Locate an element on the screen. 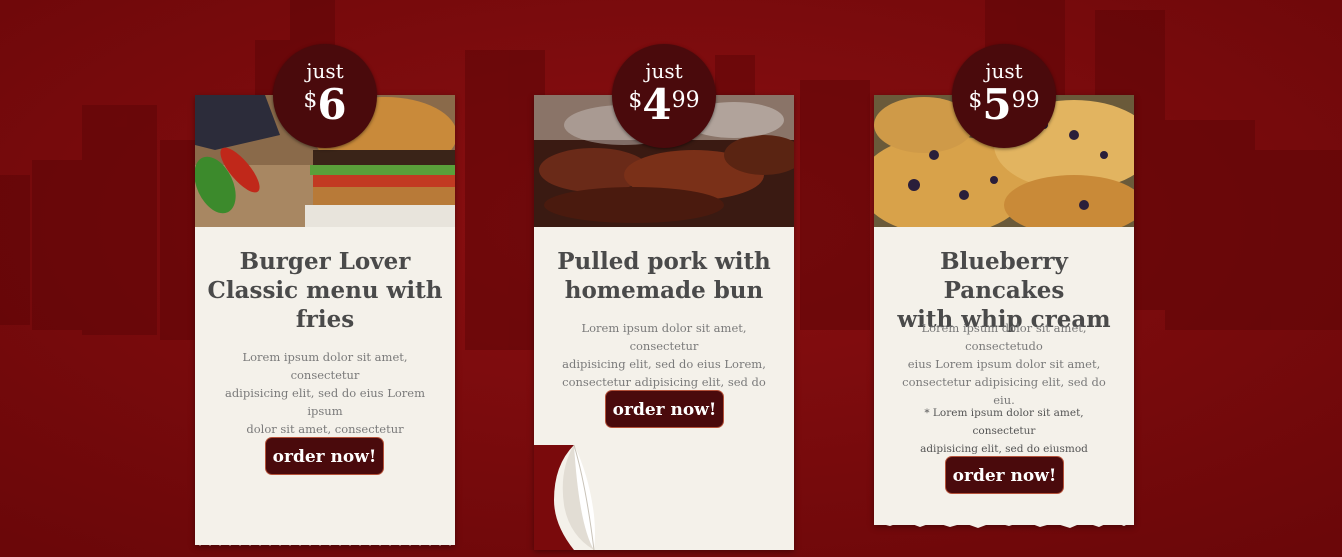 The image size is (1342, 557). price-badge: just $599 is located at coordinates (1004, 96).